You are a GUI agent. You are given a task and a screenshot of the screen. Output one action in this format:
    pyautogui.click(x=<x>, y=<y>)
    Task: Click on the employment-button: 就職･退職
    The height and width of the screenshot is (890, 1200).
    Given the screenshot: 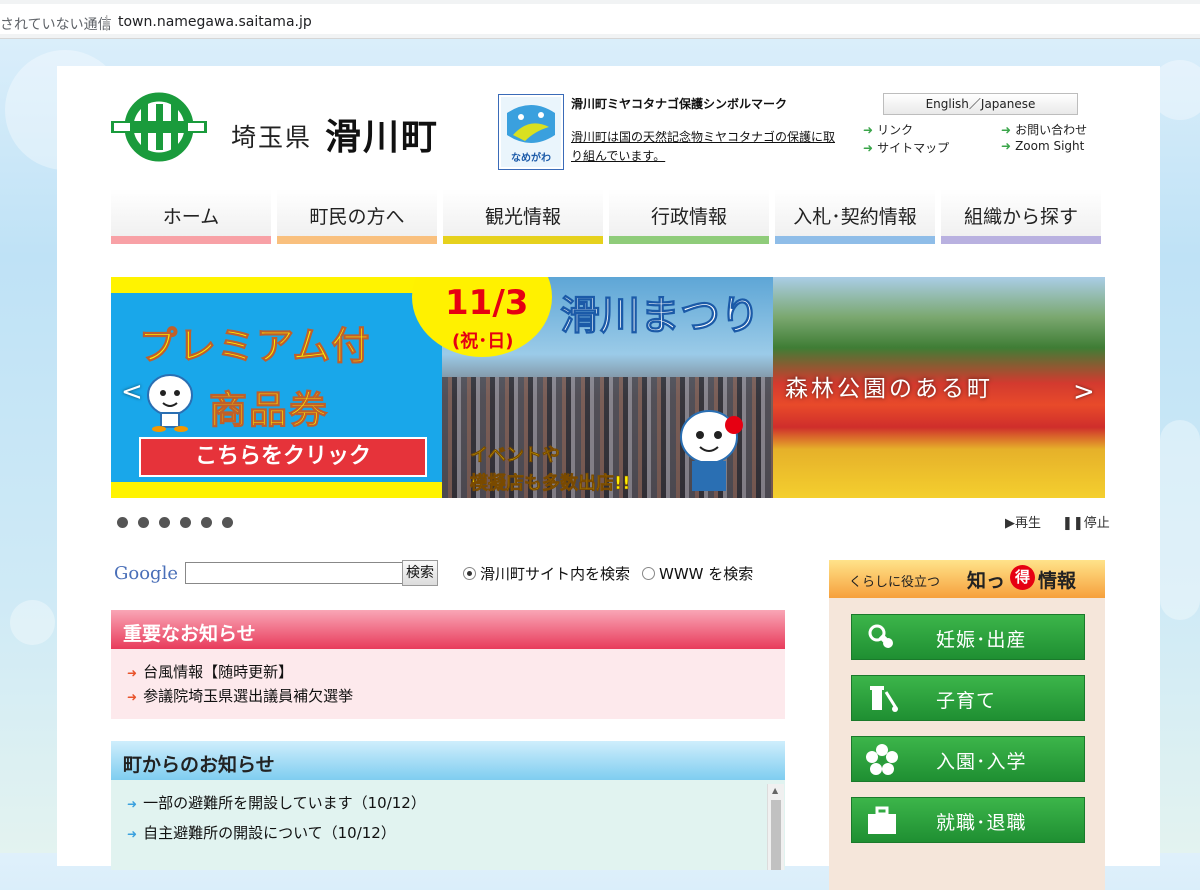 What is the action you would take?
    pyautogui.click(x=968, y=820)
    